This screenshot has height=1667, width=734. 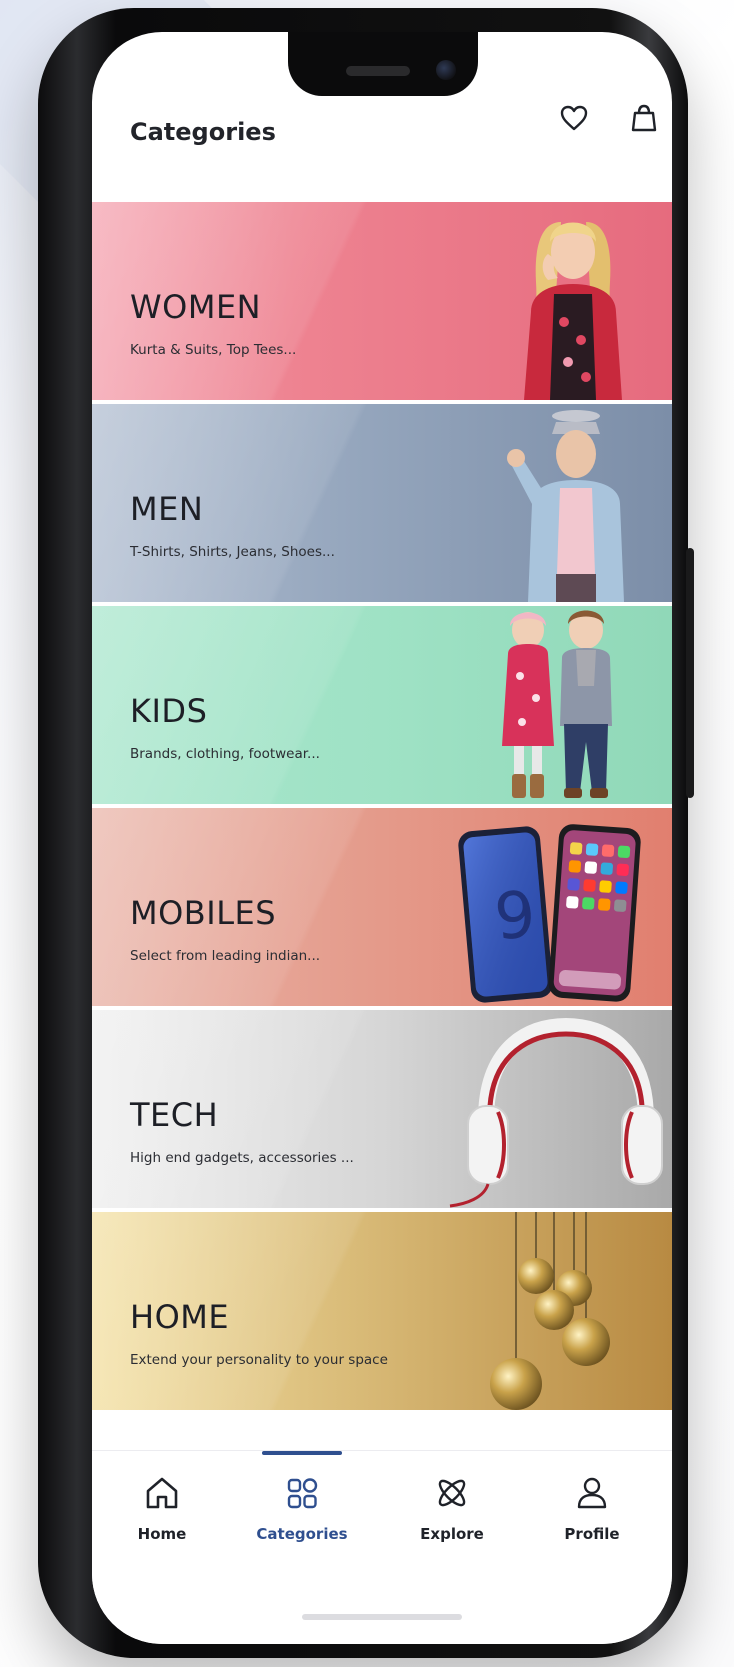 What do you see at coordinates (167, 509) in the screenshot?
I see `category-title: MEN` at bounding box center [167, 509].